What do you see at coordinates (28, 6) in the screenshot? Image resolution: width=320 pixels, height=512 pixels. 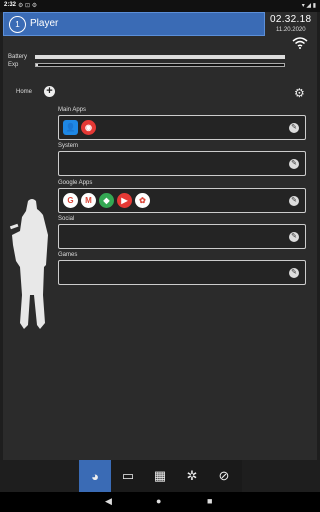 I see `notification-icons: ⚙ ⊡ ⚙` at bounding box center [28, 6].